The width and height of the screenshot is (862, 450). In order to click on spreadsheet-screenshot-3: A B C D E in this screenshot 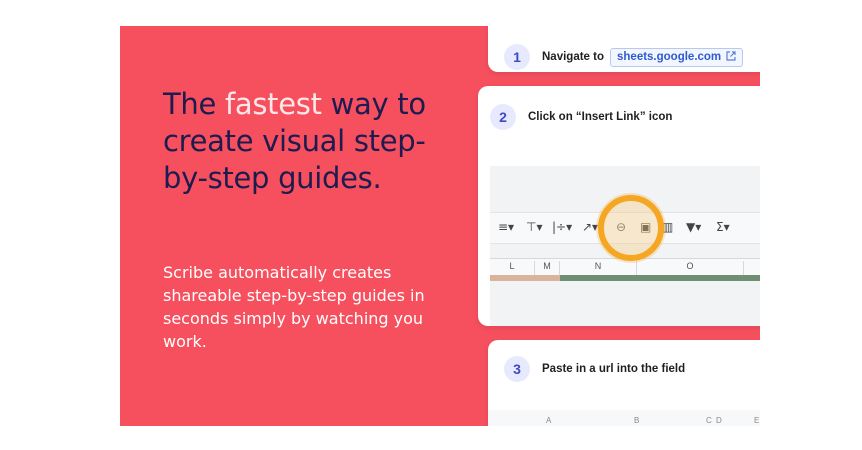, I will do `click(624, 418)`.